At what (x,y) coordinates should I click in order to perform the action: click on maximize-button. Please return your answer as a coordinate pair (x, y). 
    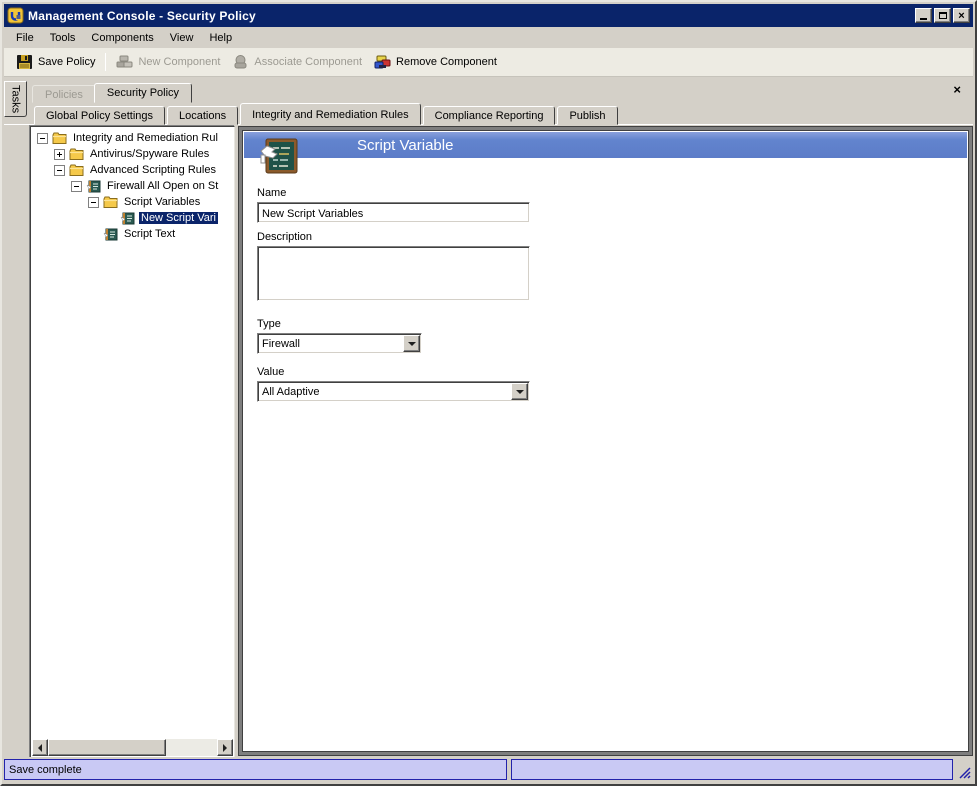
    Looking at the image, I should click on (942, 15).